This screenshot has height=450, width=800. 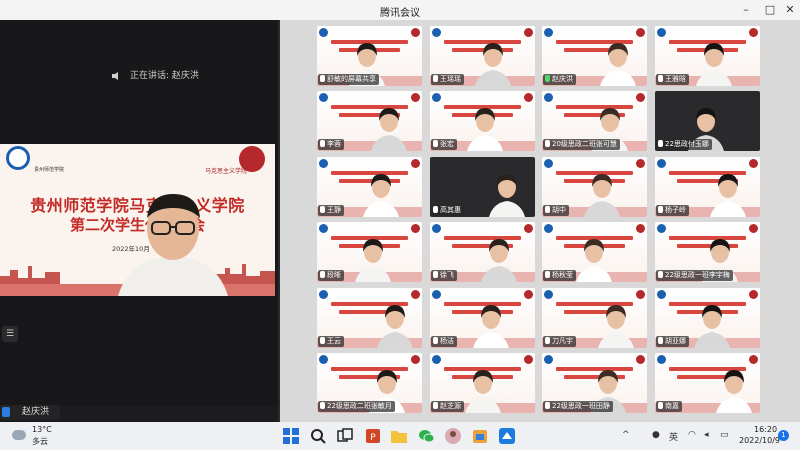 What do you see at coordinates (770, 10) in the screenshot?
I see `maximize-icon: □` at bounding box center [770, 10].